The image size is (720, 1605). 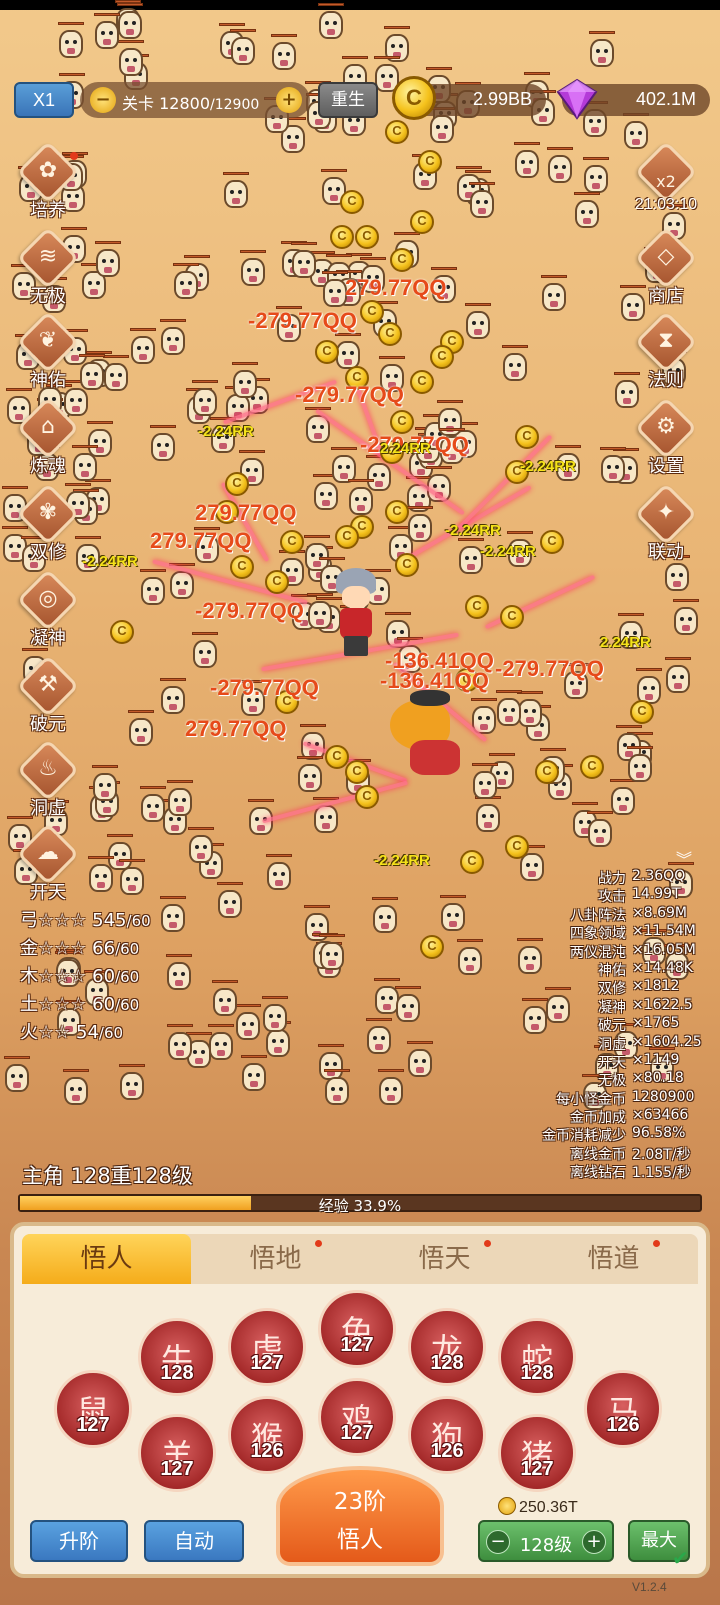 I want to click on auto-button: 自动, so click(x=194, y=1541).